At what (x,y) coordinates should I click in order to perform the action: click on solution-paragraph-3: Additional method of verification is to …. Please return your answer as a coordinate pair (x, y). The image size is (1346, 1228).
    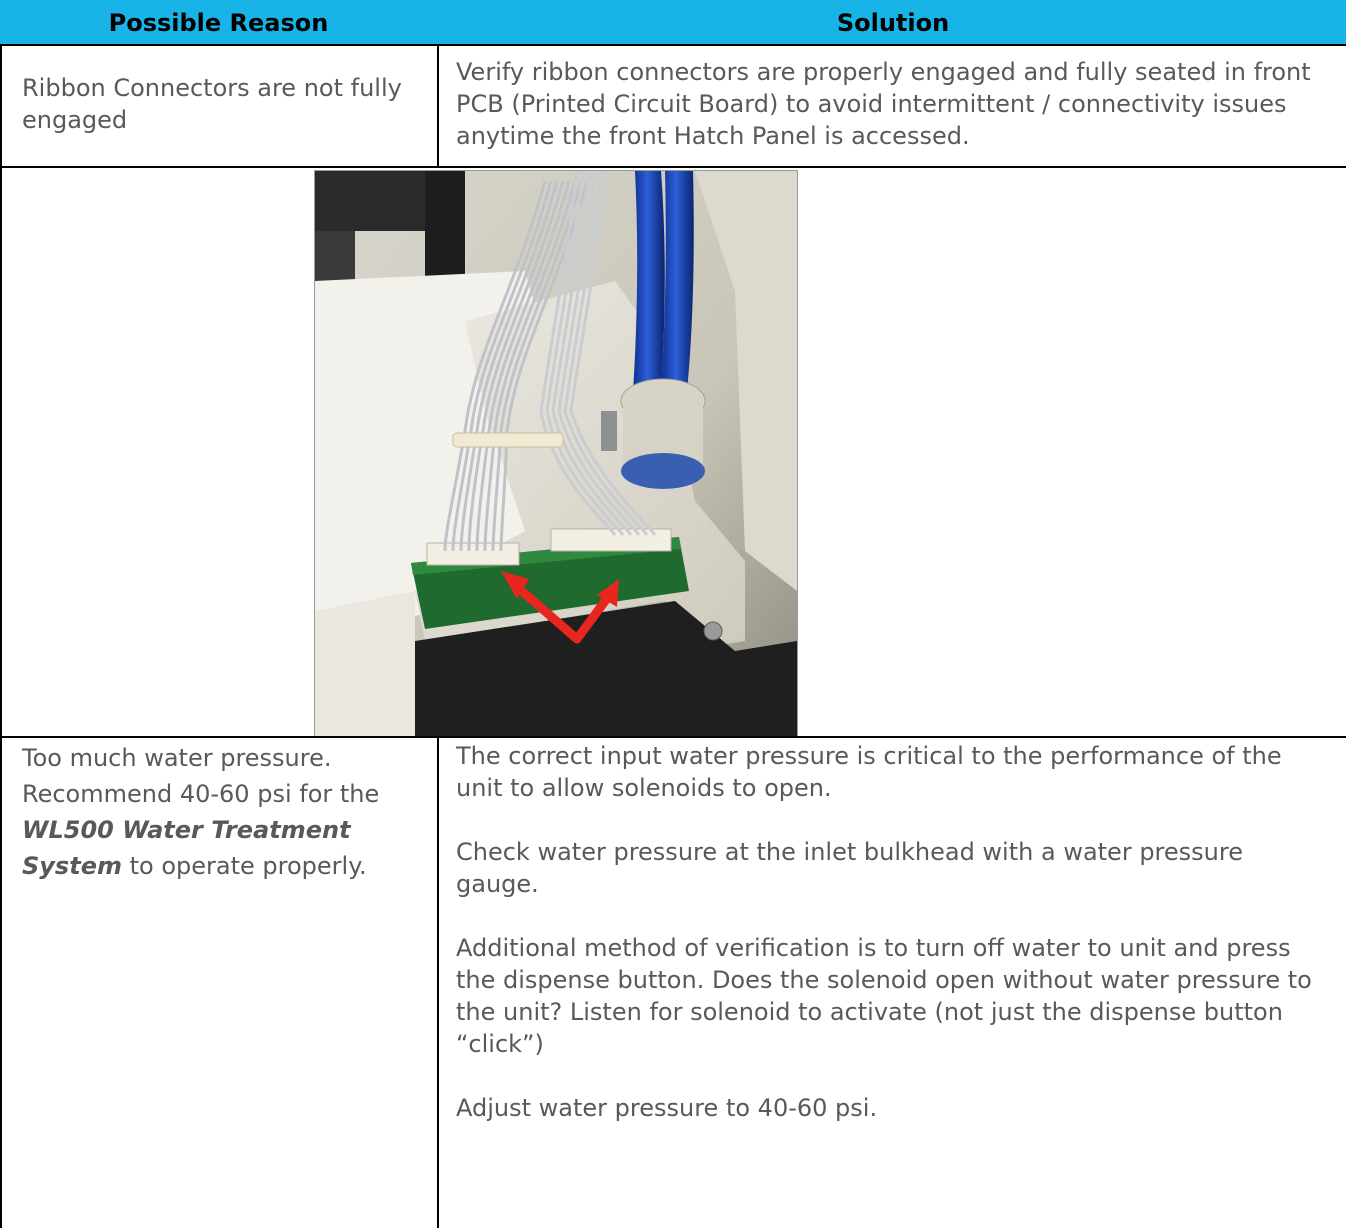
    Looking at the image, I should click on (884, 996).